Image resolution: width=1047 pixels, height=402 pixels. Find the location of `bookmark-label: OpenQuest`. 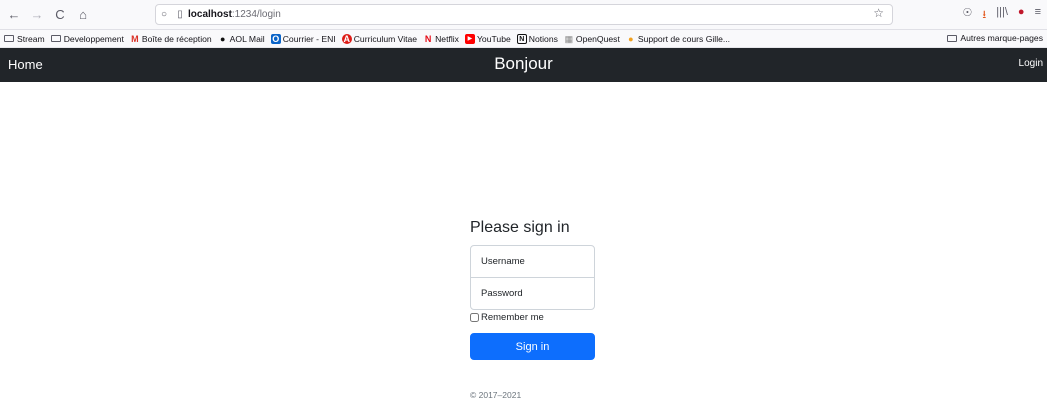

bookmark-label: OpenQuest is located at coordinates (597, 38).